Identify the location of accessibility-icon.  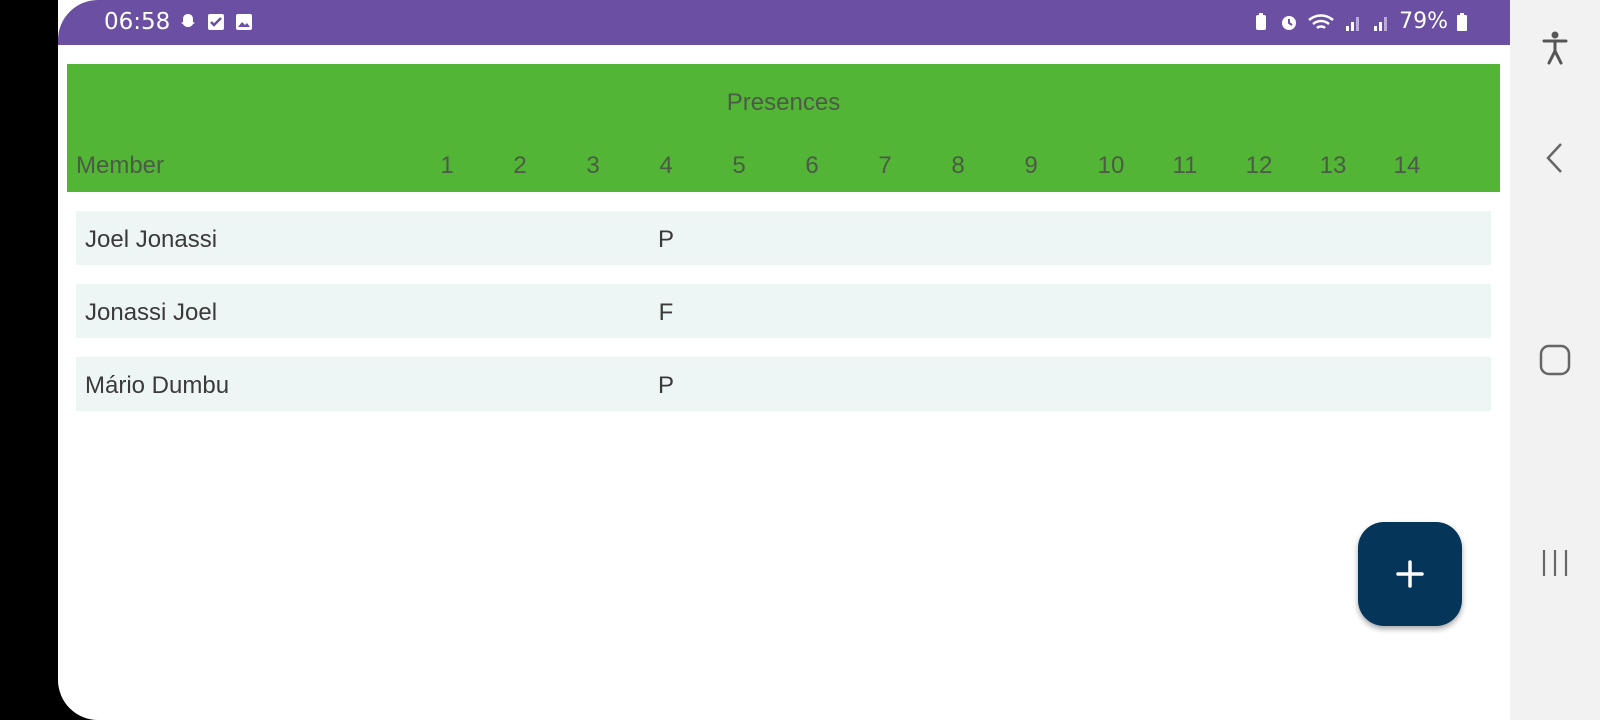
(1555, 48).